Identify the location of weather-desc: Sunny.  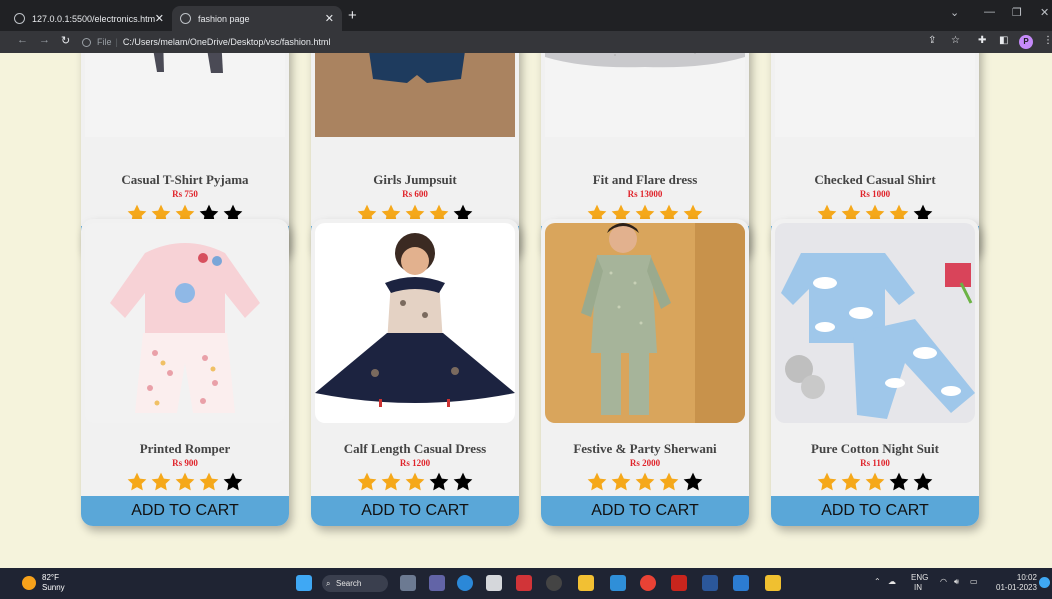
(53, 587).